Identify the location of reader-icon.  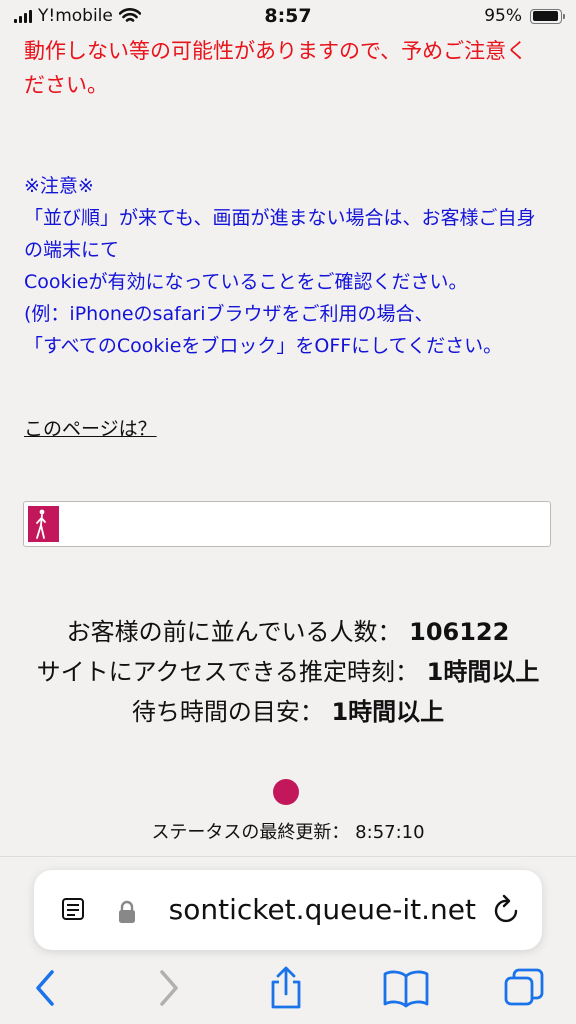
(74, 910).